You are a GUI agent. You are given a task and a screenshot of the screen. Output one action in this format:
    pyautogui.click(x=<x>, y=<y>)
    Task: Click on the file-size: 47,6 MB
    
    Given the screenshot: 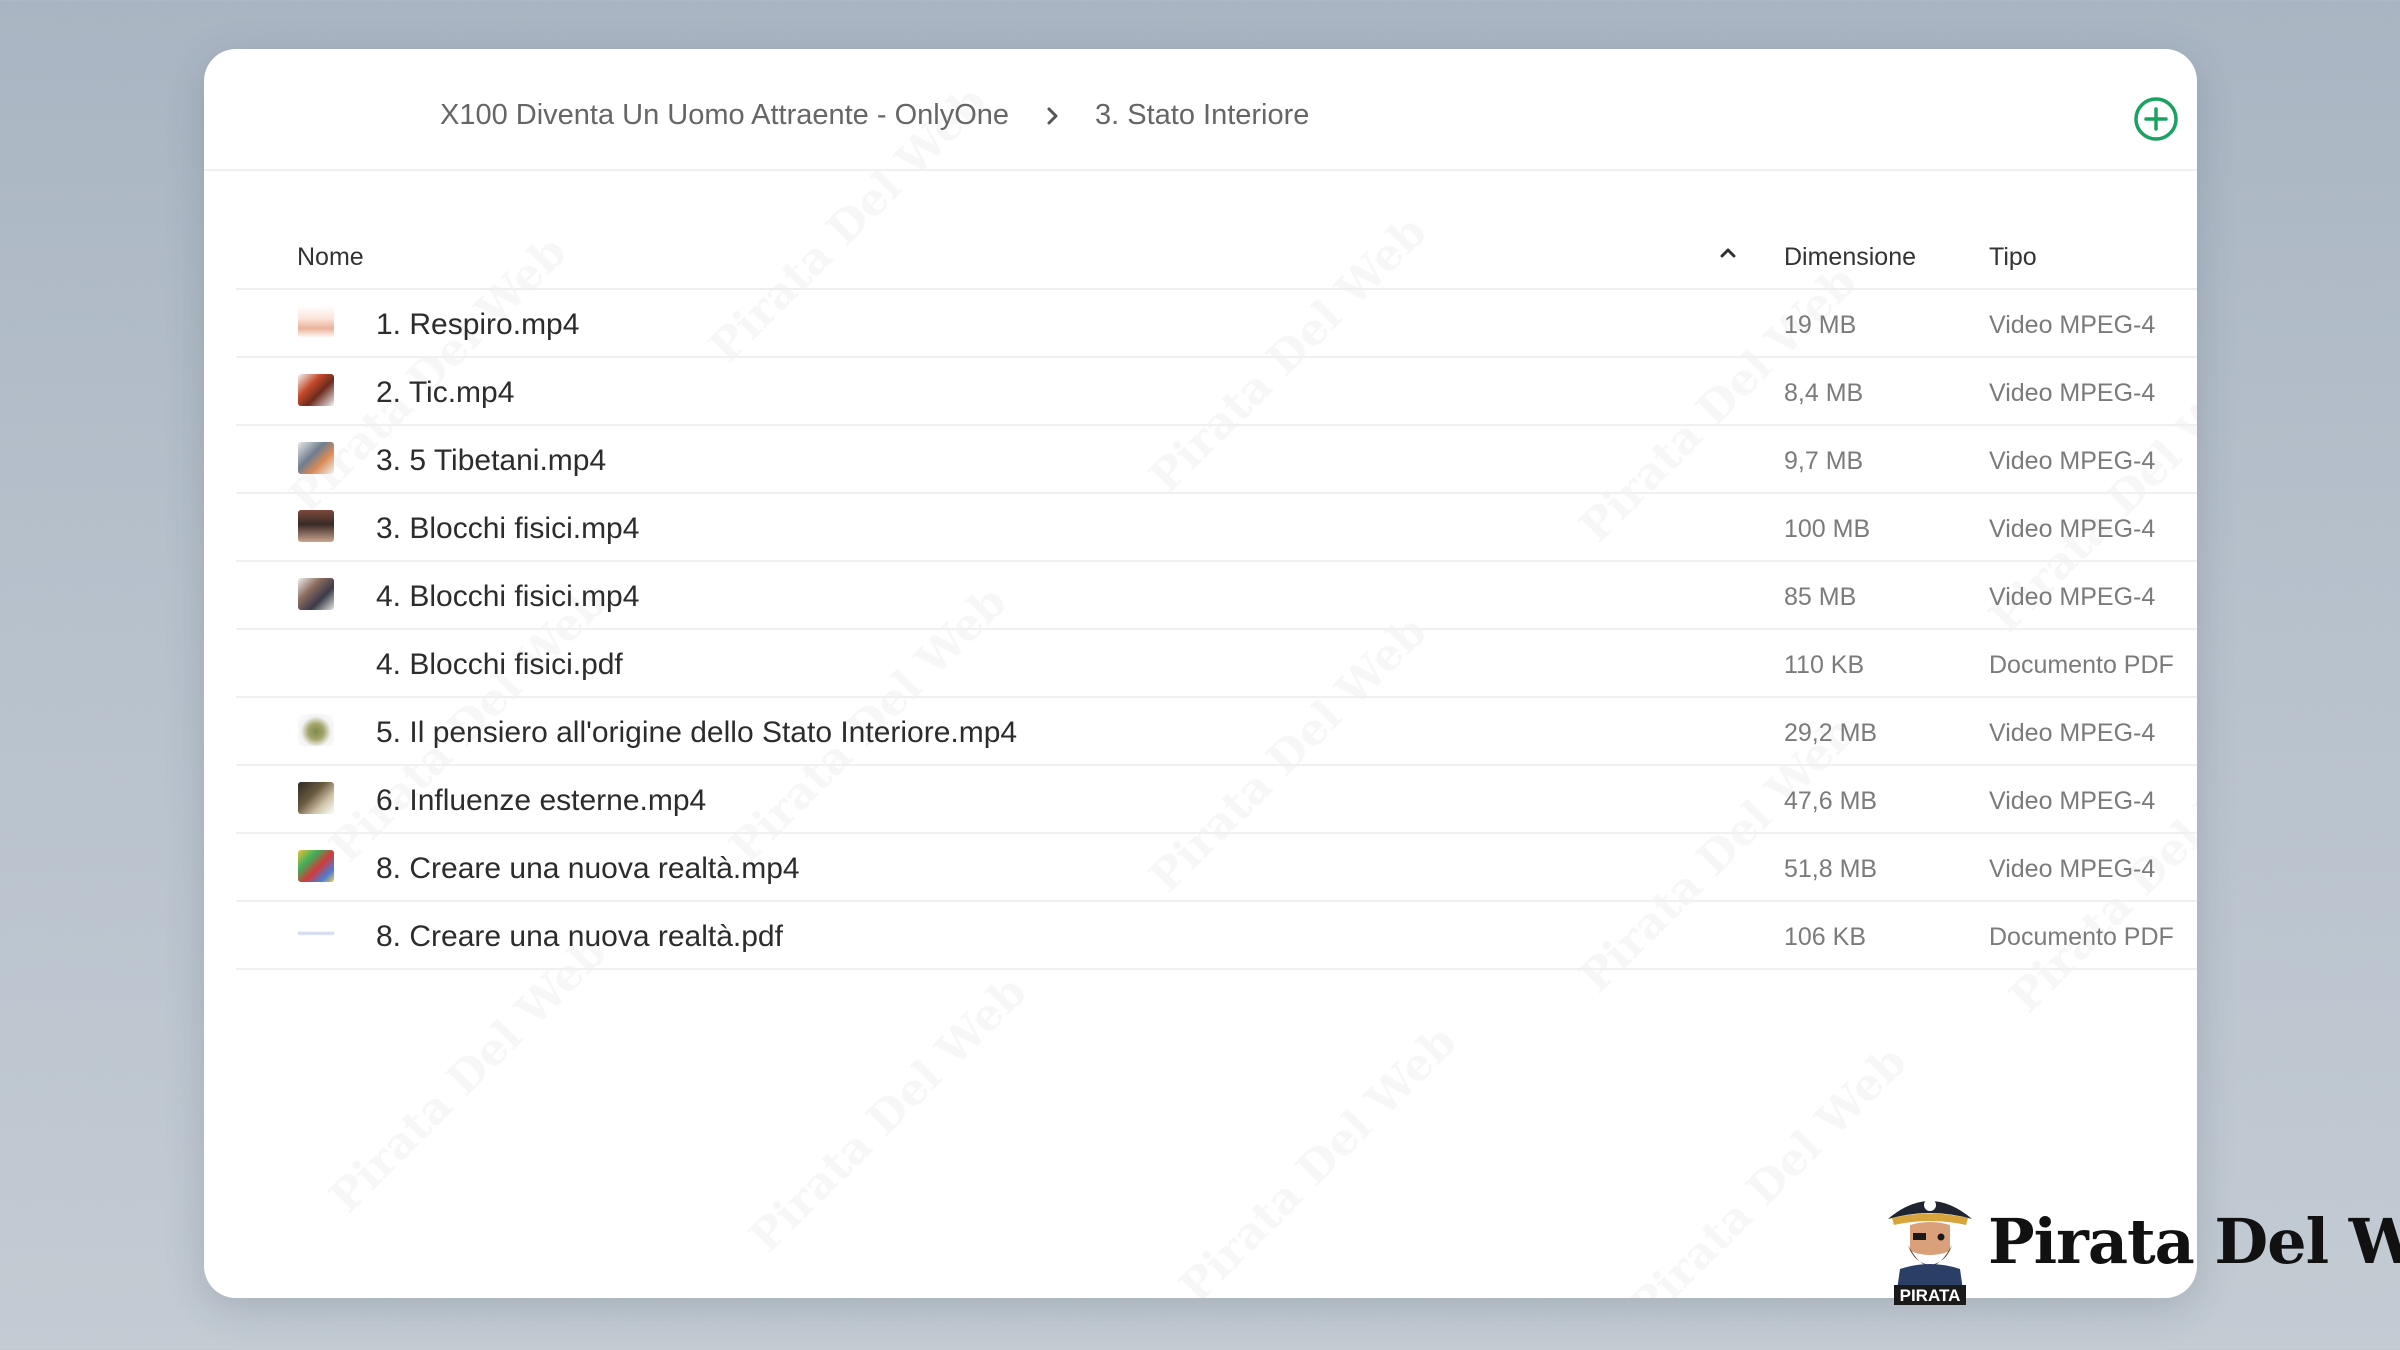 What is the action you would take?
    pyautogui.click(x=1831, y=801)
    